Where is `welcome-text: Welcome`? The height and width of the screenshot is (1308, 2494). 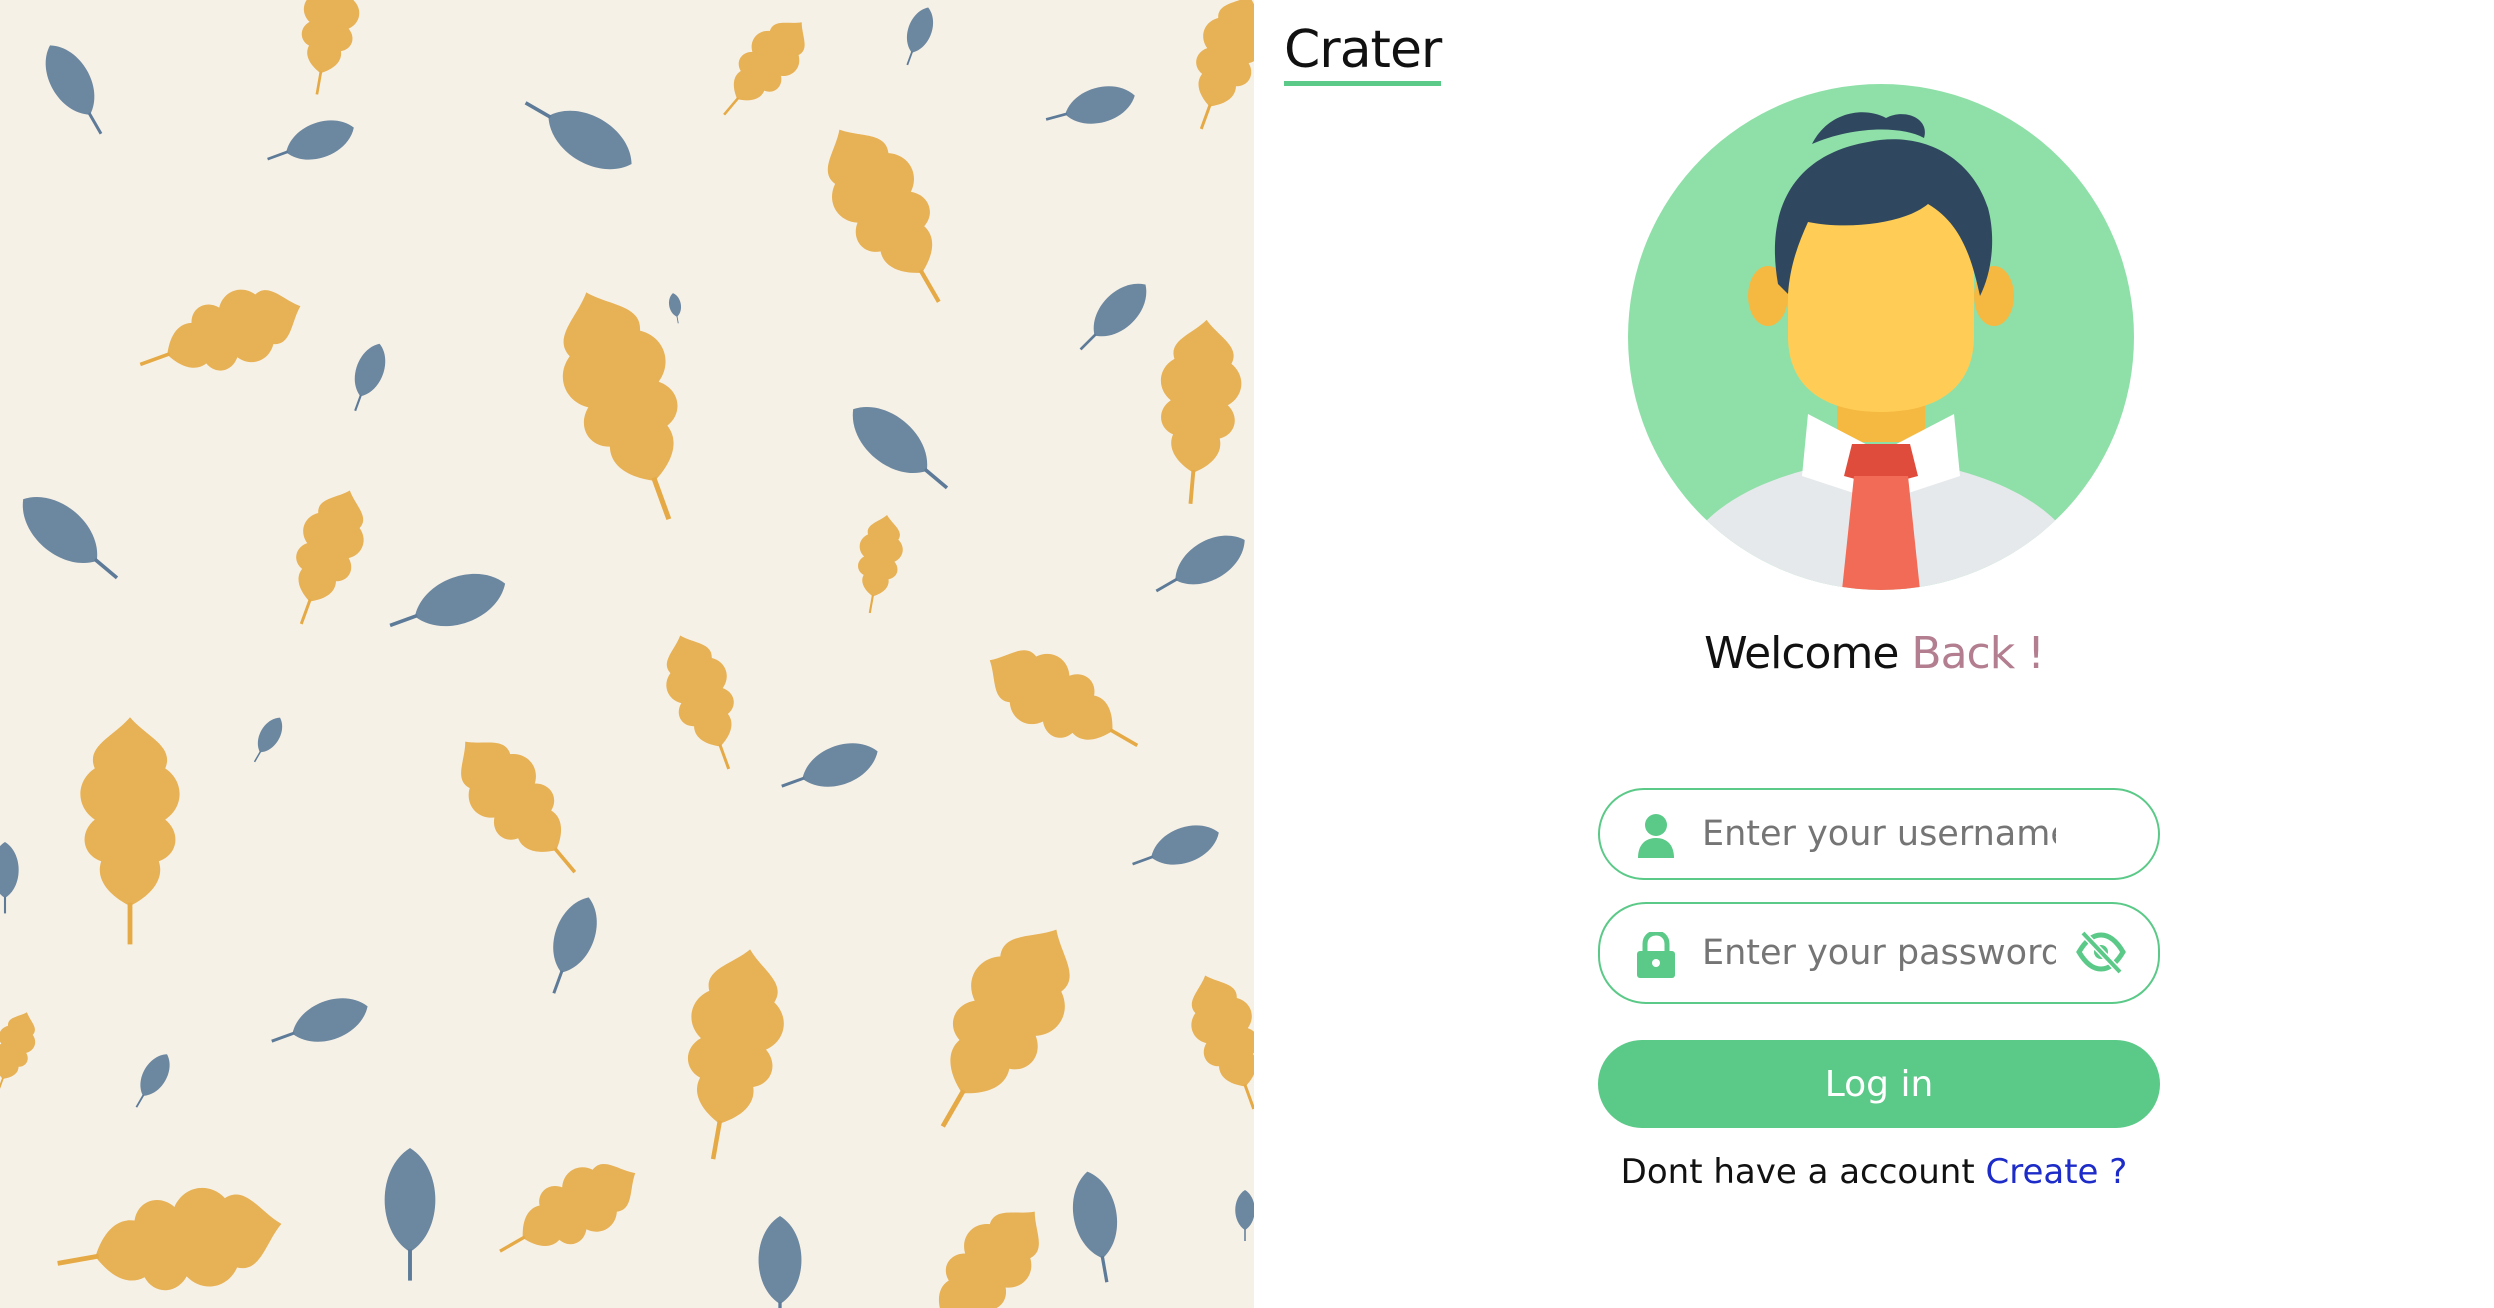
welcome-text: Welcome is located at coordinates (1801, 653).